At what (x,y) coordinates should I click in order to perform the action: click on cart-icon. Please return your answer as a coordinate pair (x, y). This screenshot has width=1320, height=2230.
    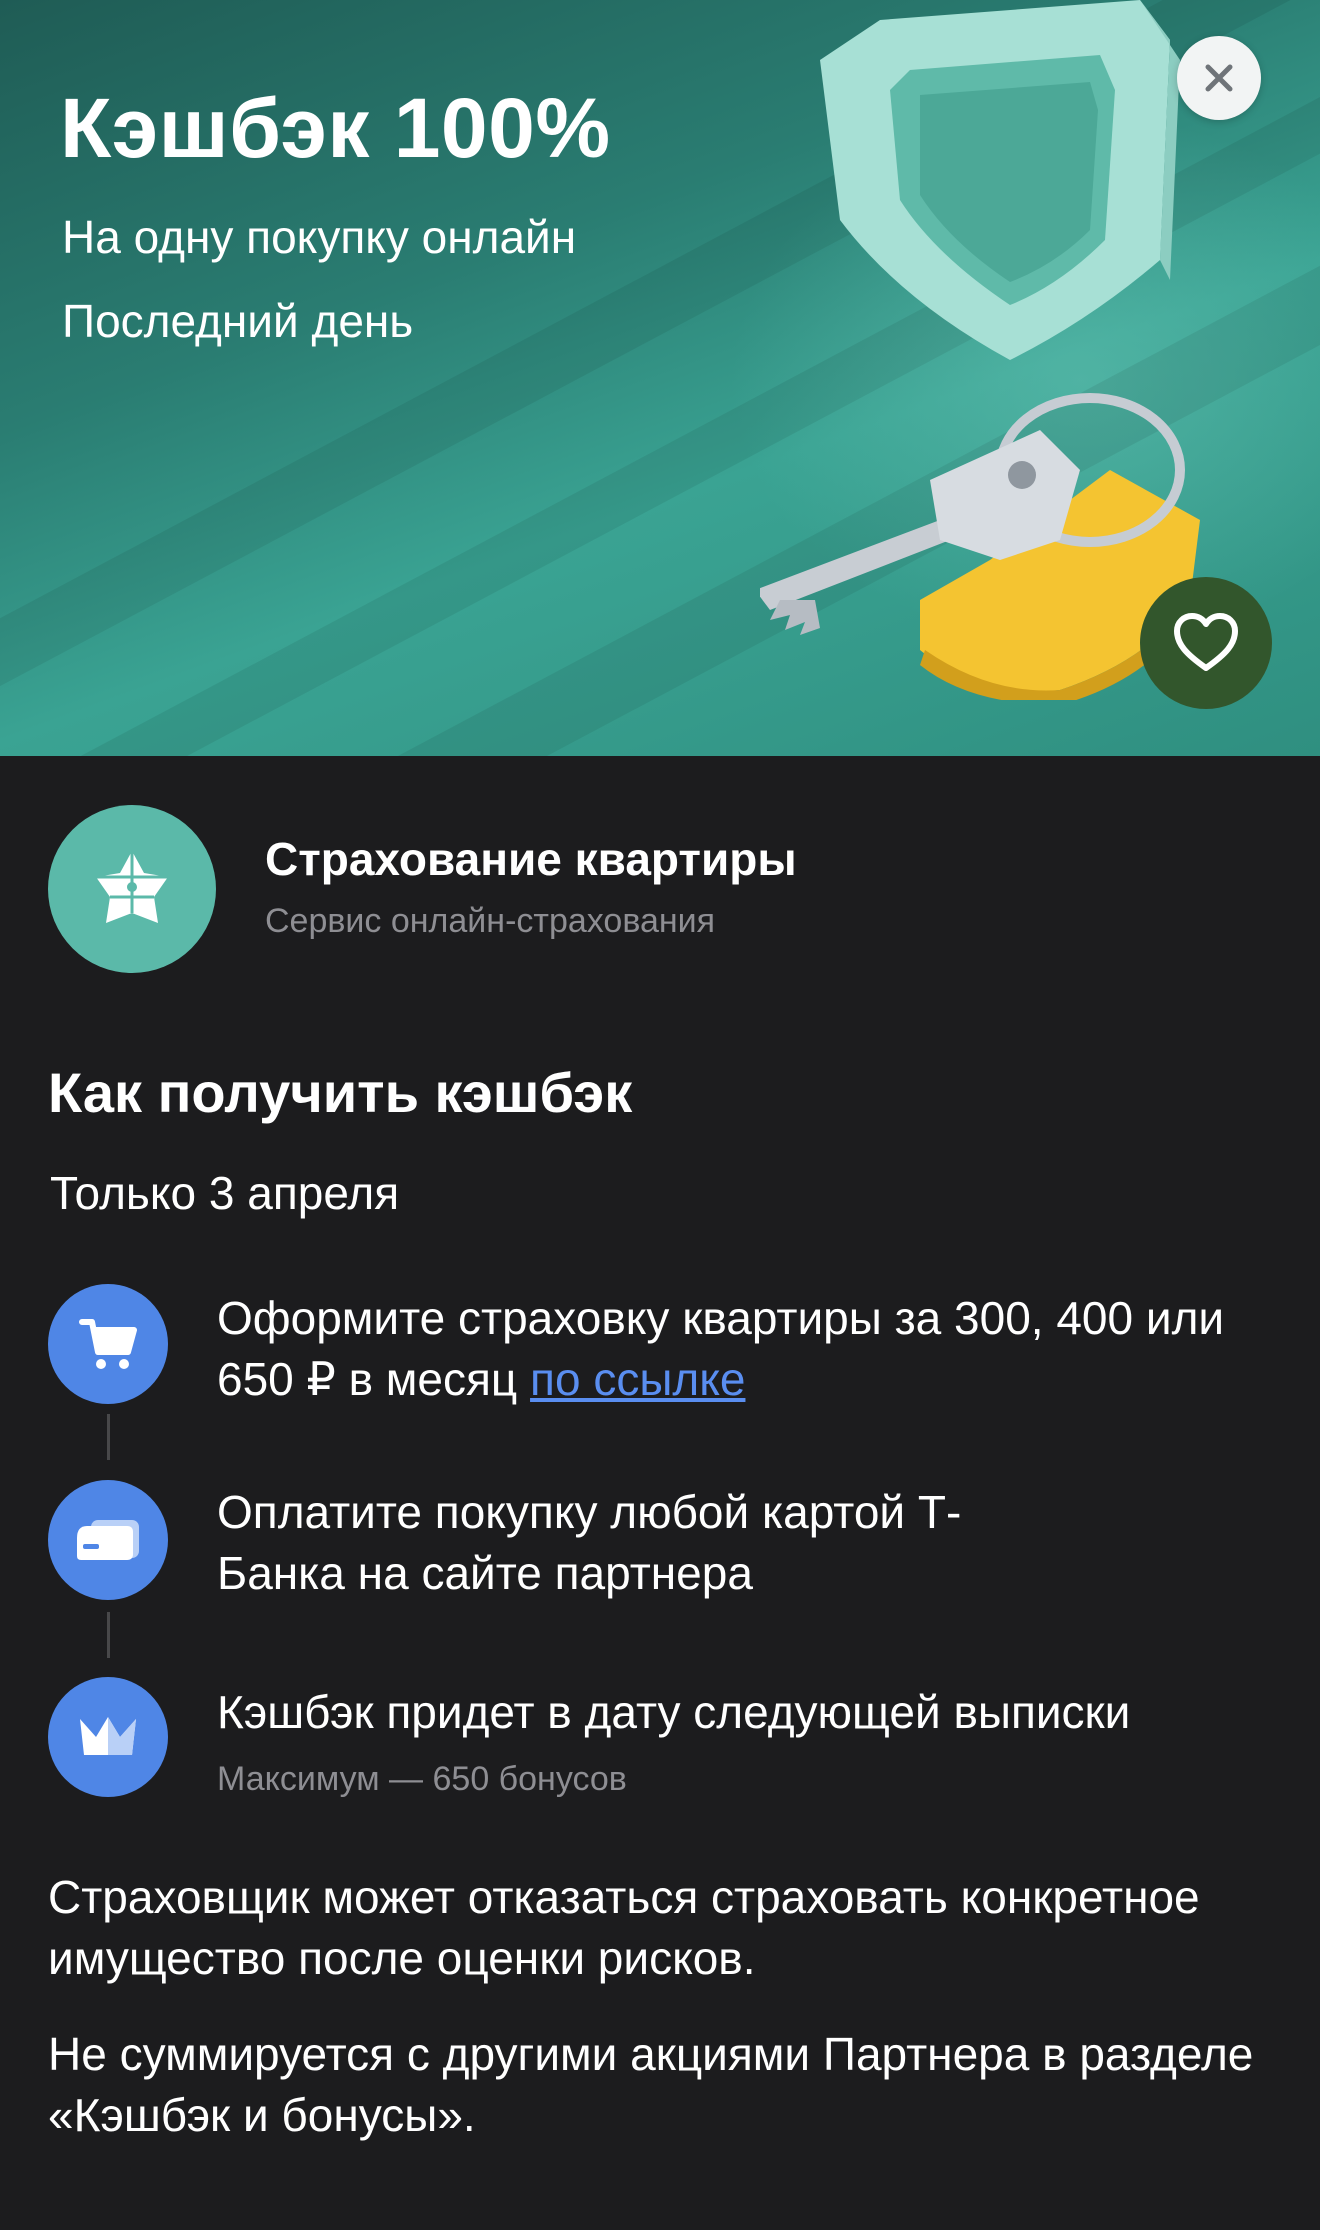
    Looking at the image, I should click on (108, 1344).